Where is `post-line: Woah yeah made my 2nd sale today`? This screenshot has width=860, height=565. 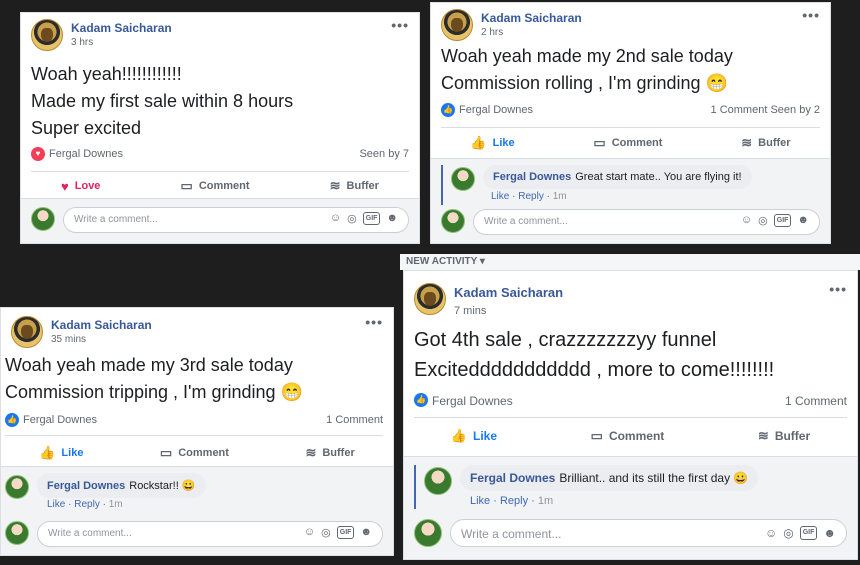 post-line: Woah yeah made my 2nd sale today is located at coordinates (587, 56).